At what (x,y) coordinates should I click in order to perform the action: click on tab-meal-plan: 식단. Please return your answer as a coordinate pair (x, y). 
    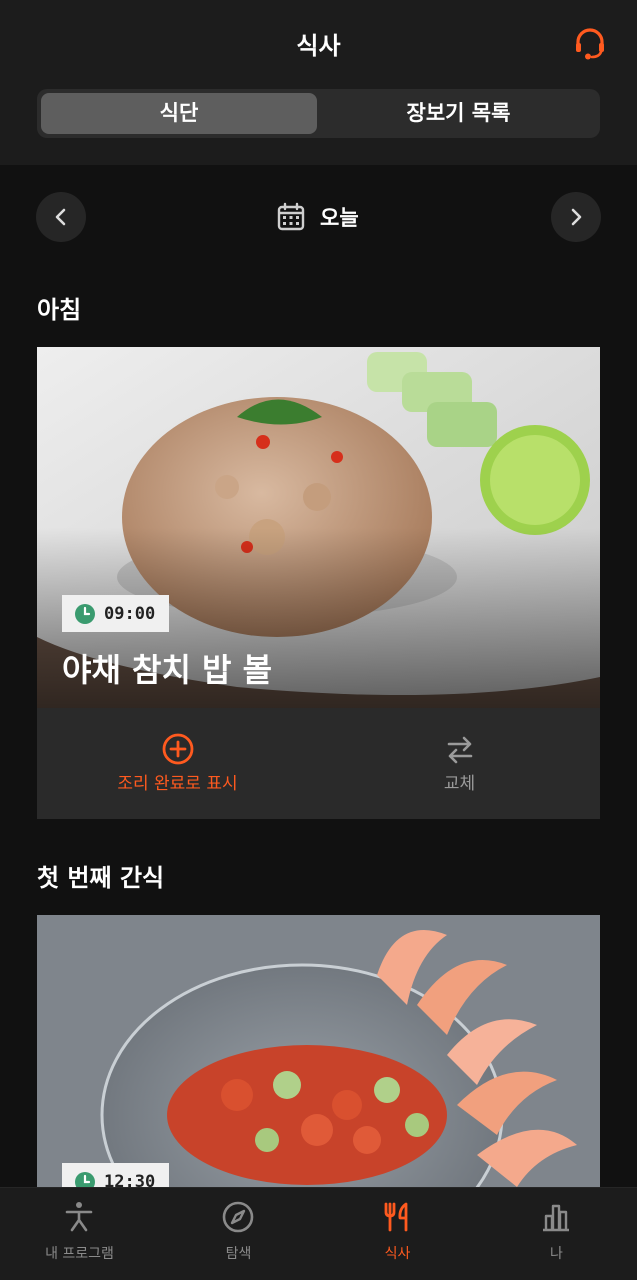
    Looking at the image, I should click on (179, 113).